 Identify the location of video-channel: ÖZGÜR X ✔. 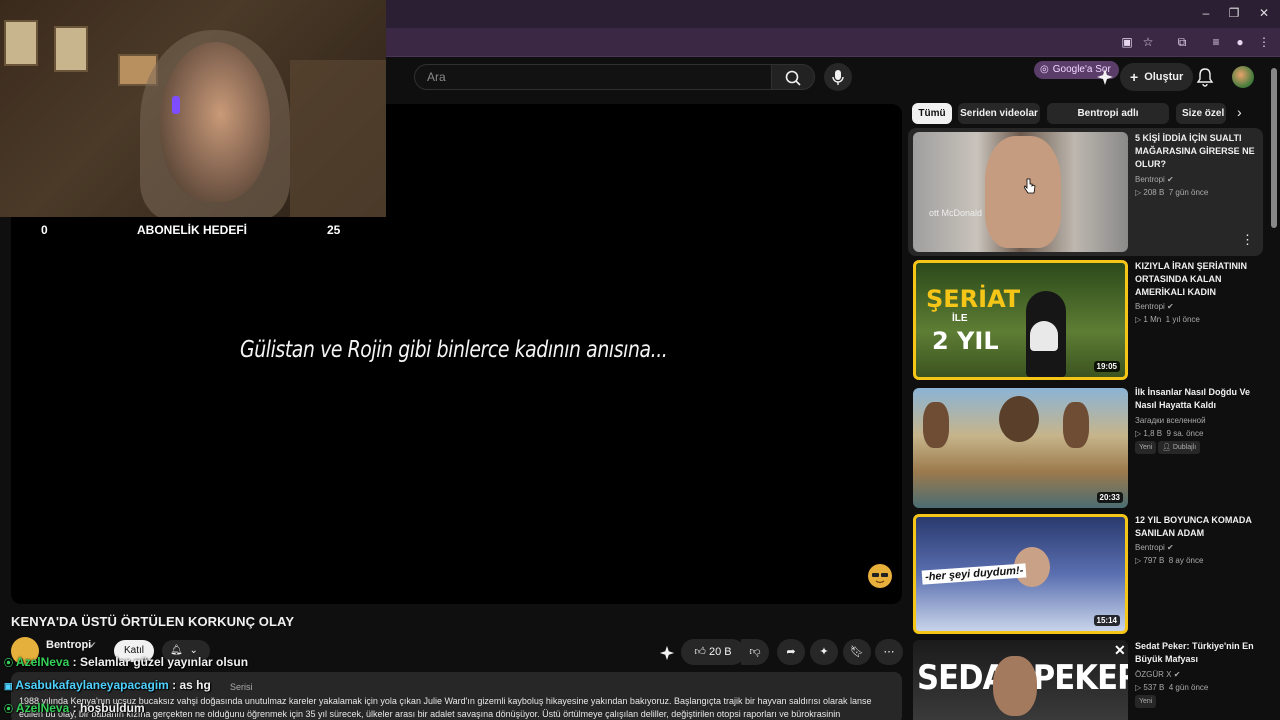
(1157, 674).